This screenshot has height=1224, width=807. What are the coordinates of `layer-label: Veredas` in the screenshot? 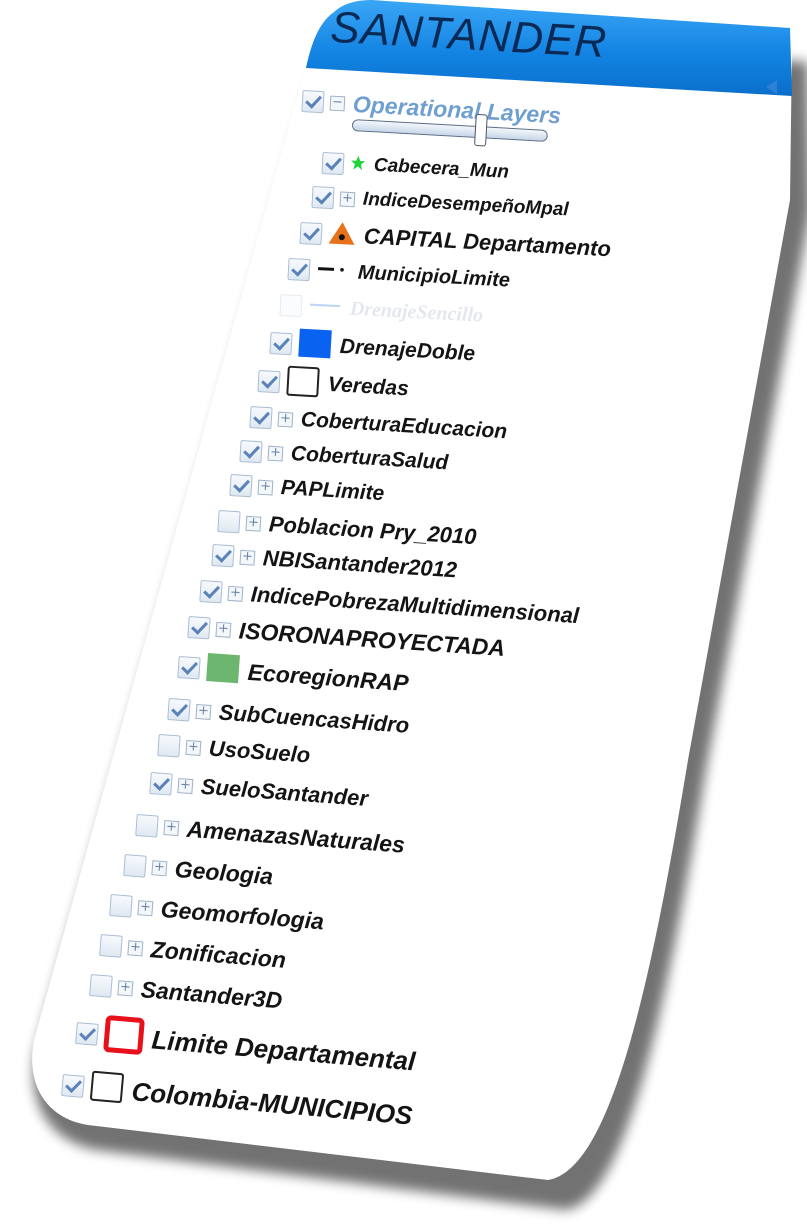 It's located at (368, 386).